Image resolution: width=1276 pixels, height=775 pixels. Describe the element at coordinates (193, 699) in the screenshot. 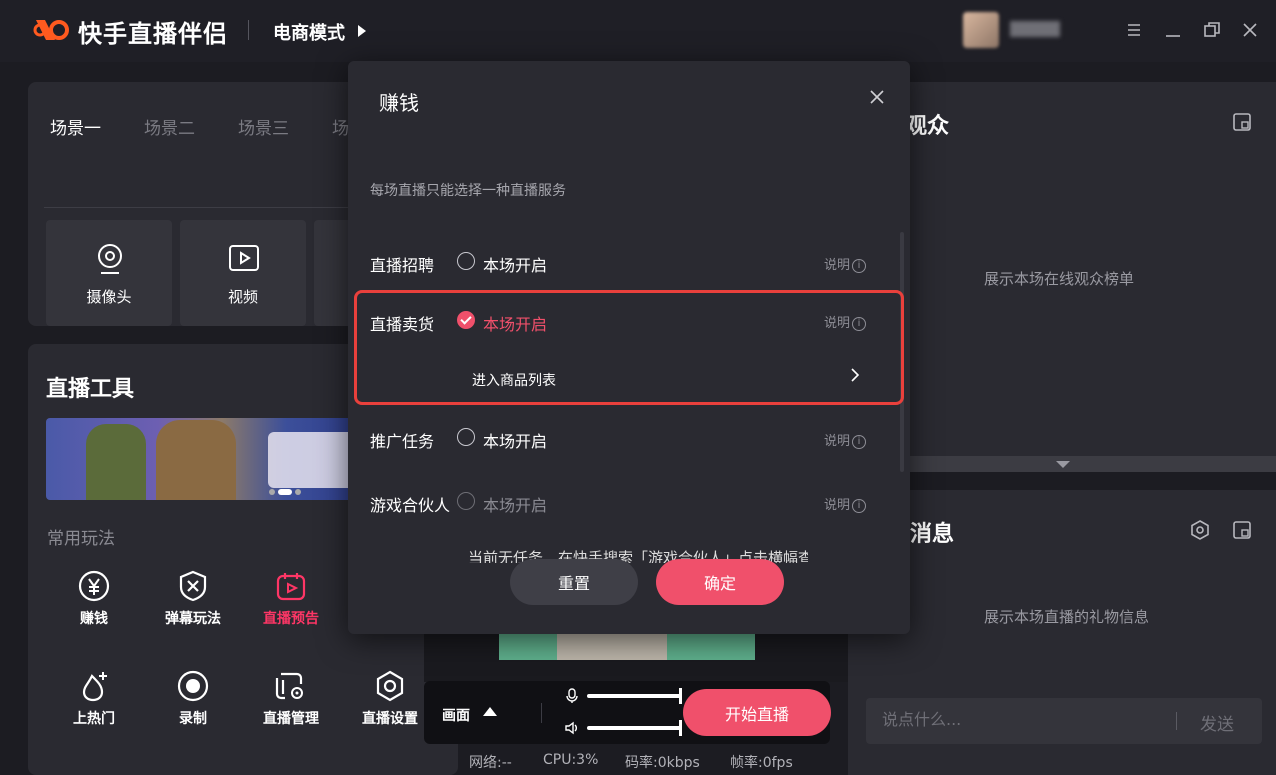

I see `tool-record: 录制` at that location.